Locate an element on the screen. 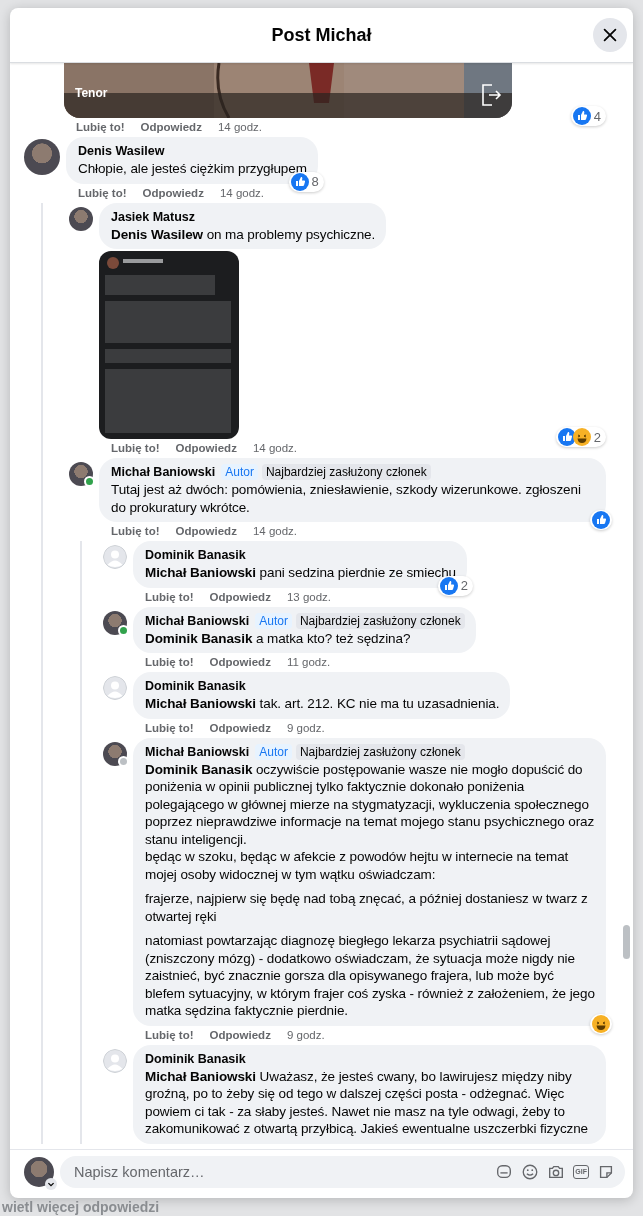 This screenshot has height=1216, width=643. reaction-count-badge: 4 is located at coordinates (588, 116).